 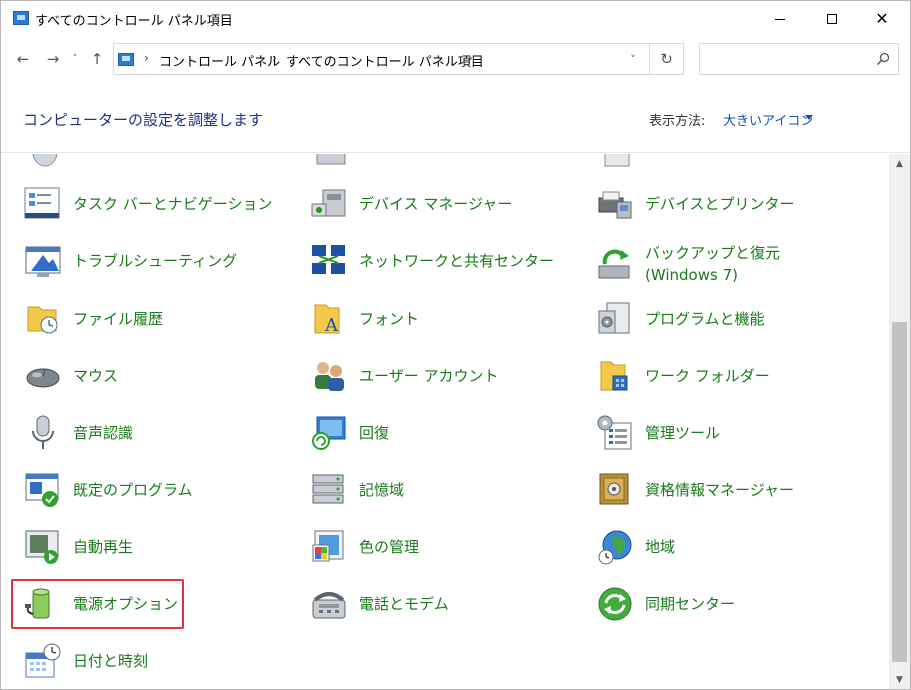 I want to click on item-taskbar-navigation: タスク バーとナビゲーション, so click(x=147, y=204).